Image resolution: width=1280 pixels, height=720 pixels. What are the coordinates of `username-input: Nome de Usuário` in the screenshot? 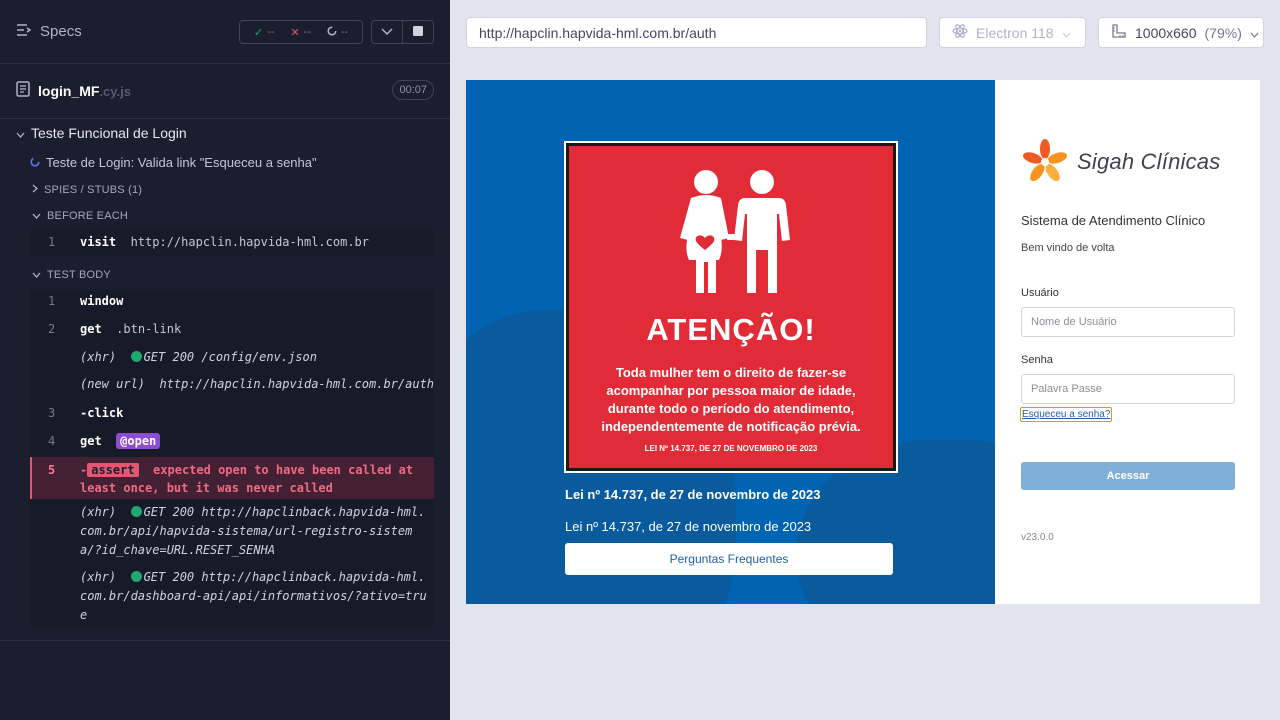 It's located at (1128, 322).